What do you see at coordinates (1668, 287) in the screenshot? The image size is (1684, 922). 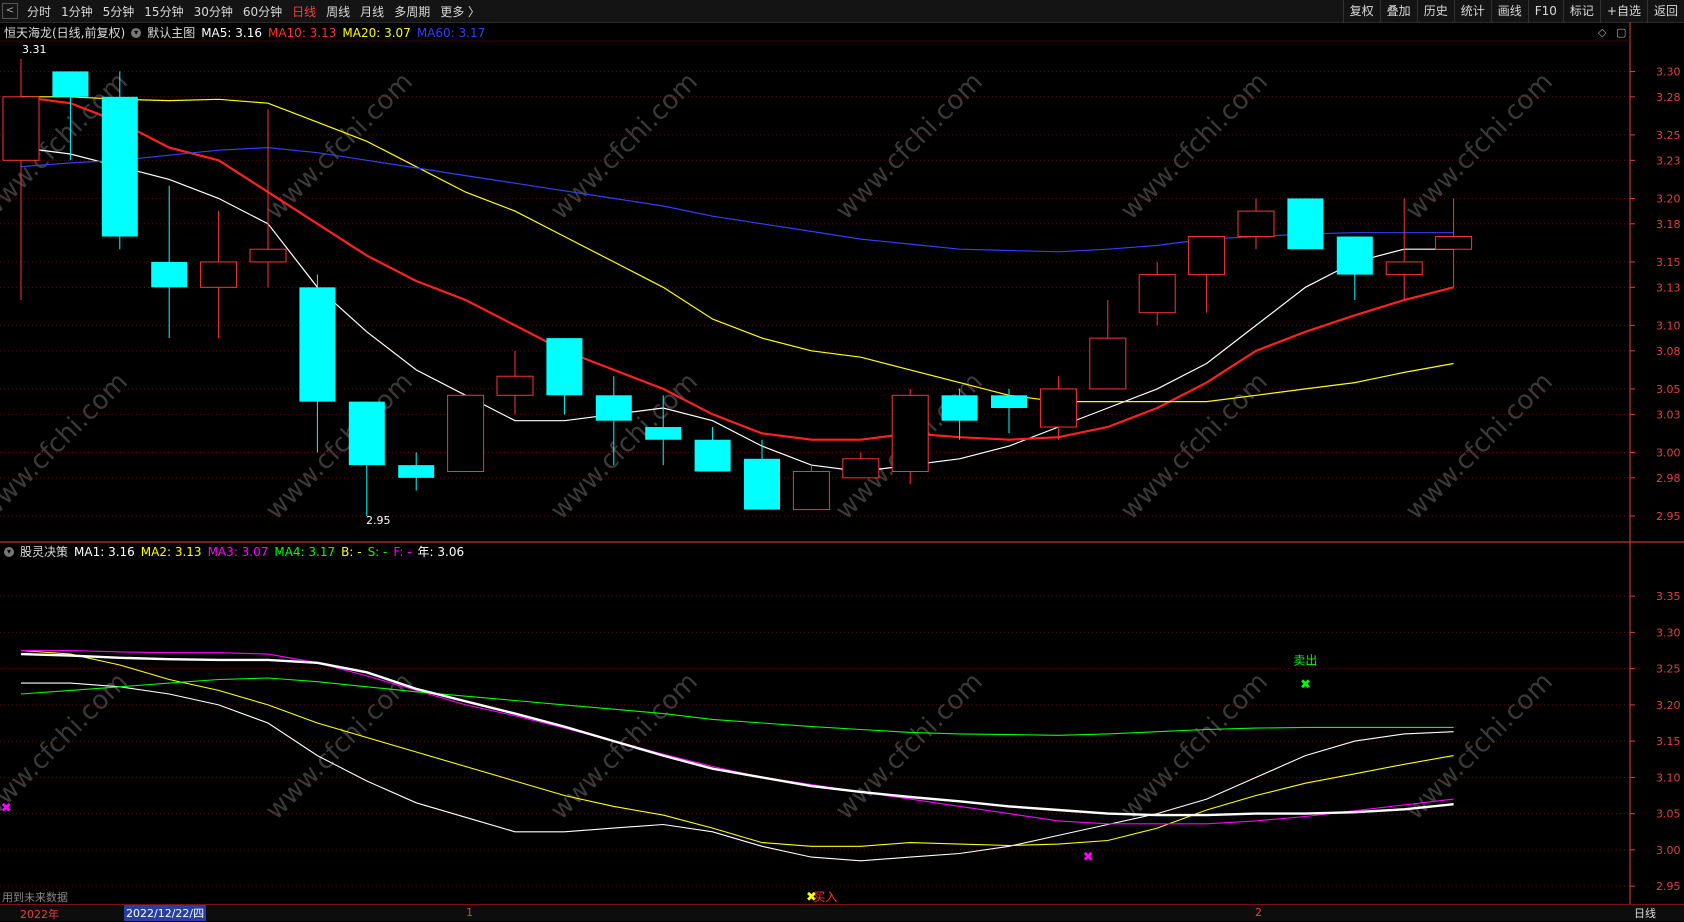 I see `price-tick-7: 3.13` at bounding box center [1668, 287].